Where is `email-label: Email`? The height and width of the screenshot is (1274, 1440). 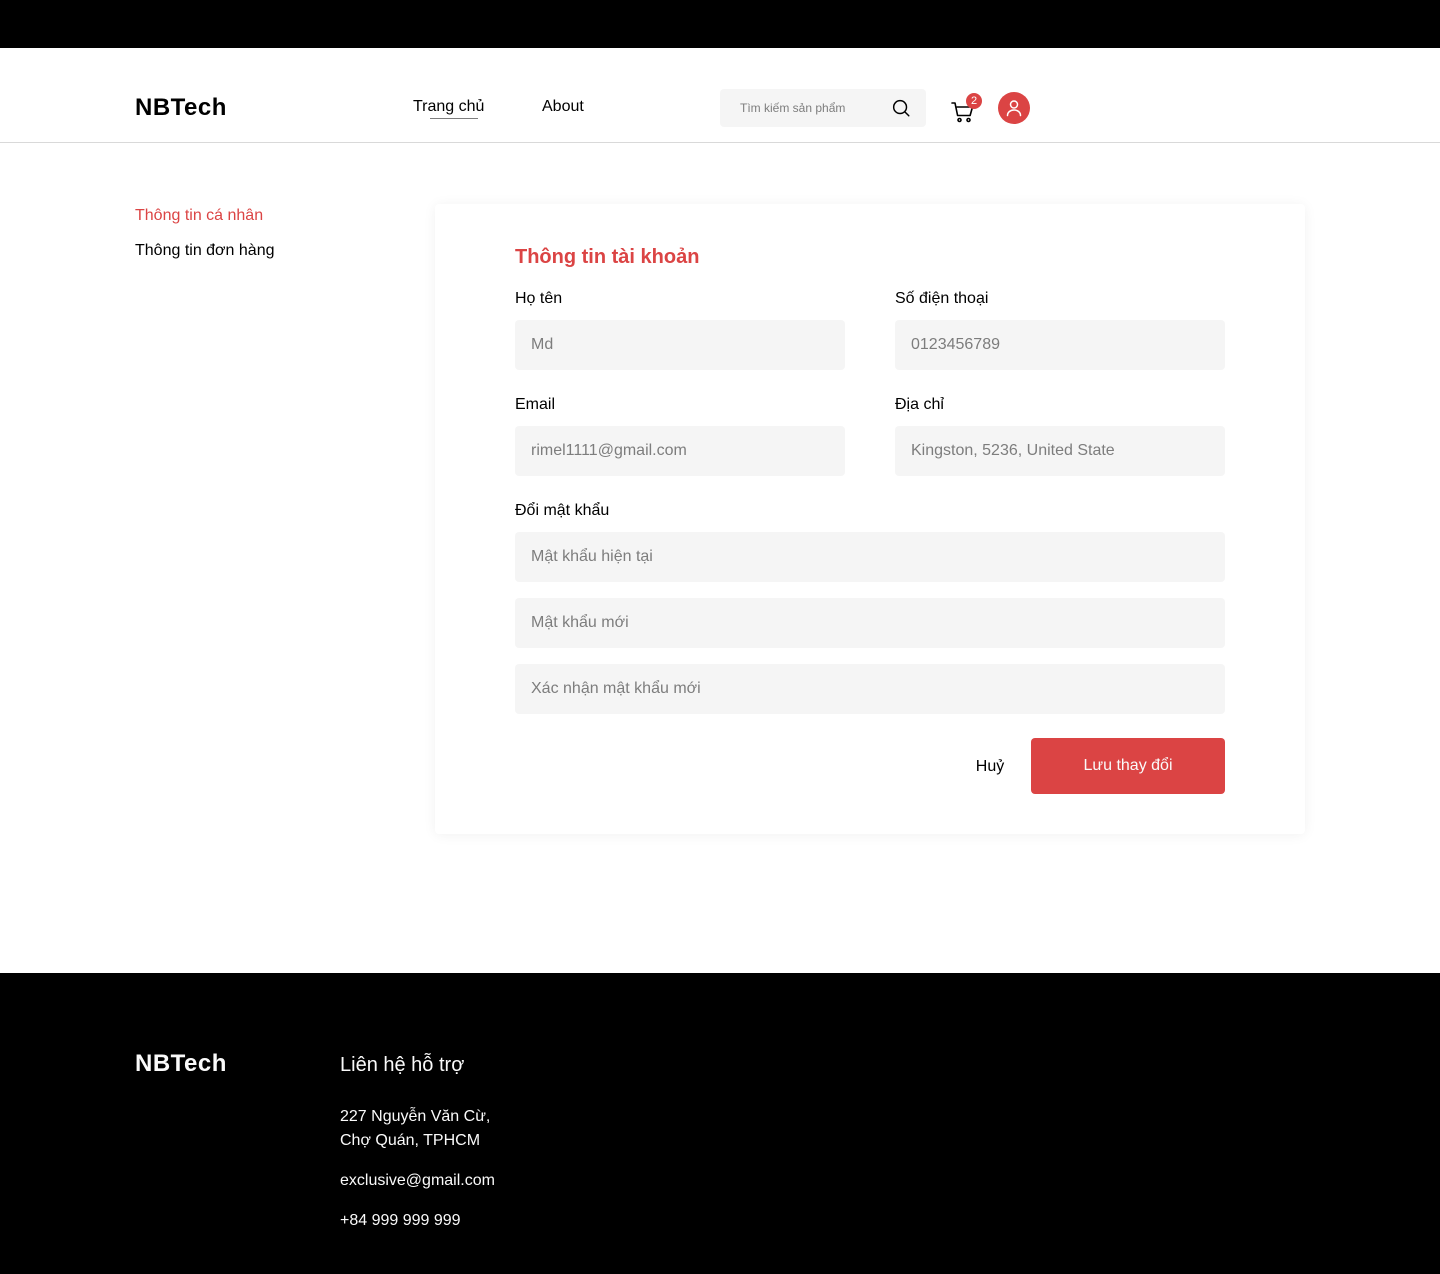
email-label: Email is located at coordinates (535, 404).